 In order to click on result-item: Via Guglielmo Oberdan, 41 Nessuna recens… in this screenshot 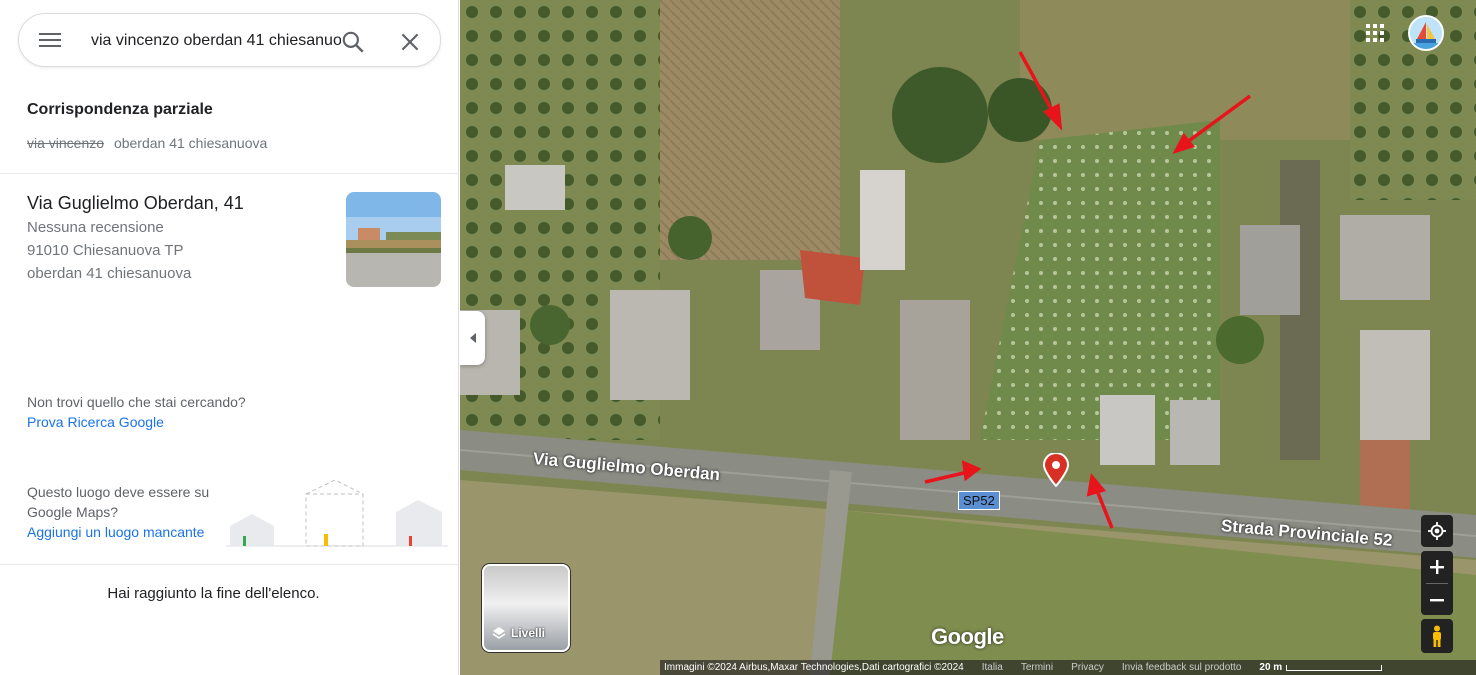, I will do `click(229, 236)`.